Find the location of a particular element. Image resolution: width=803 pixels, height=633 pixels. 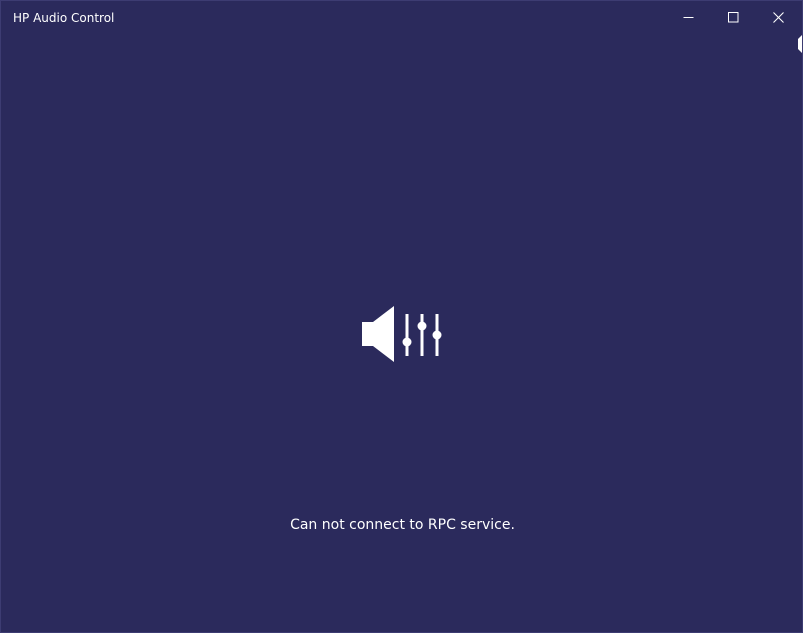

minimize-icon is located at coordinates (688, 17).